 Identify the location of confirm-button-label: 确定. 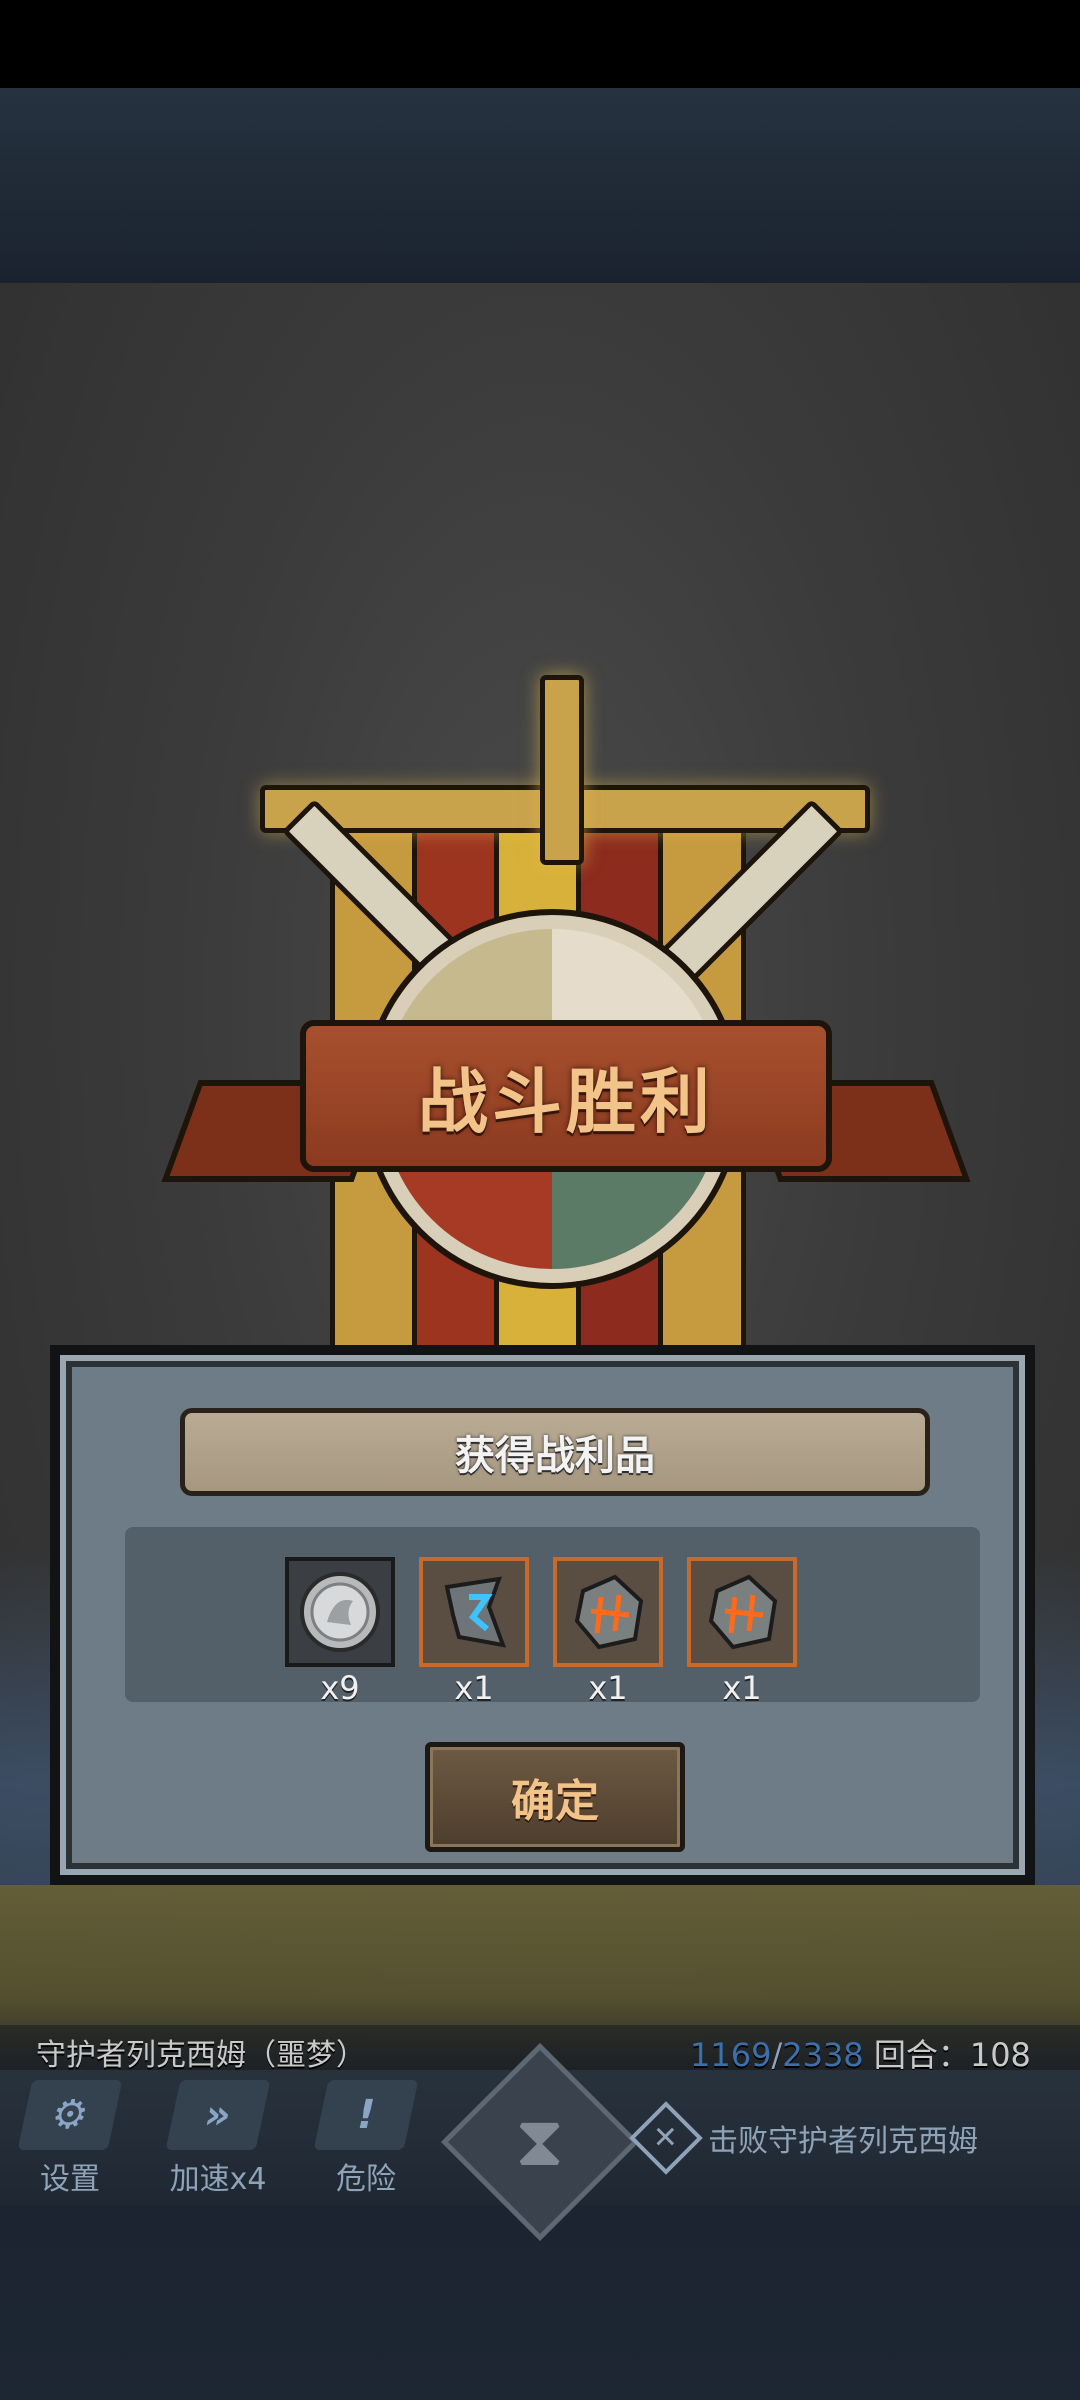
(555, 1801).